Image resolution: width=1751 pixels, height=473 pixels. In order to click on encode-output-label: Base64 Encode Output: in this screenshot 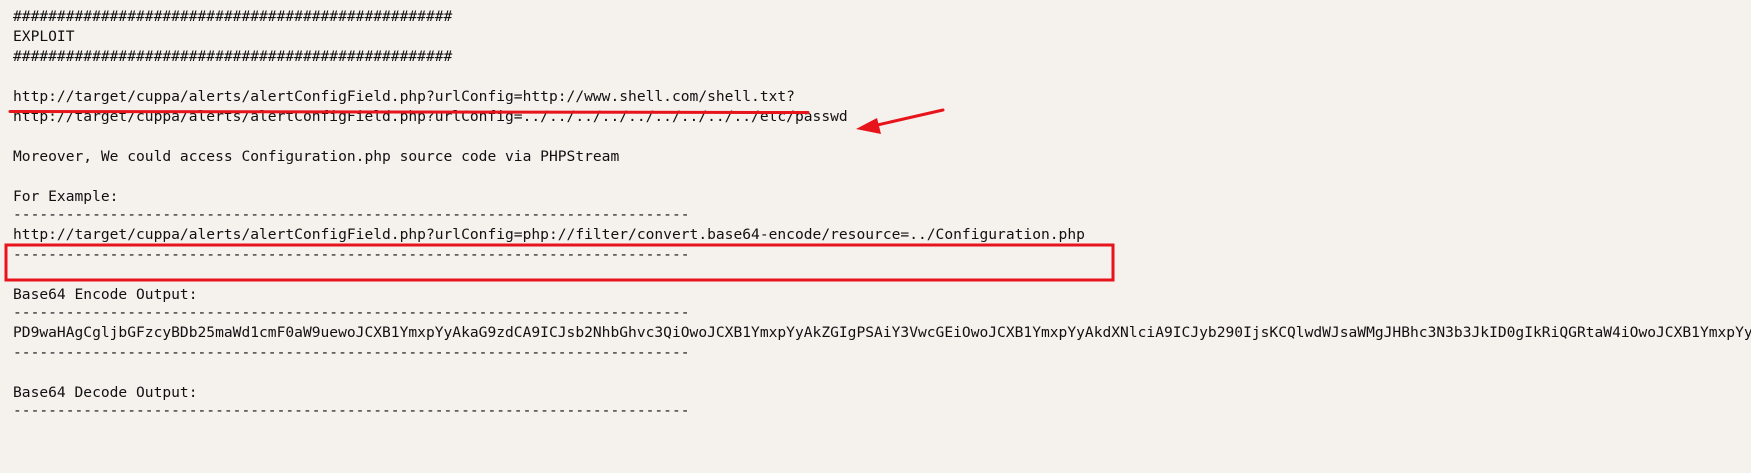, I will do `click(105, 294)`.